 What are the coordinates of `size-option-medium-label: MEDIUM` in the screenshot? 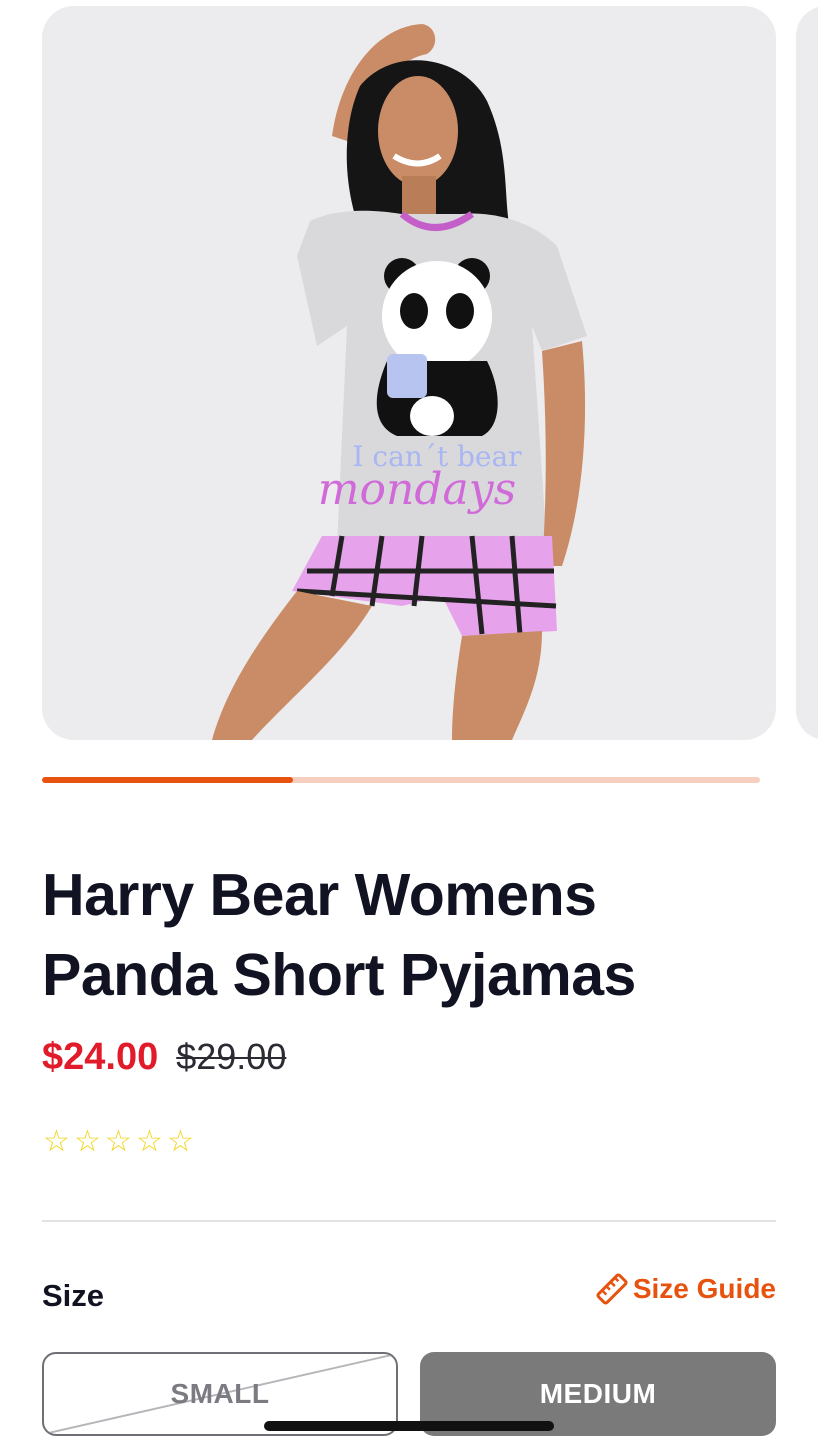 It's located at (598, 1393).